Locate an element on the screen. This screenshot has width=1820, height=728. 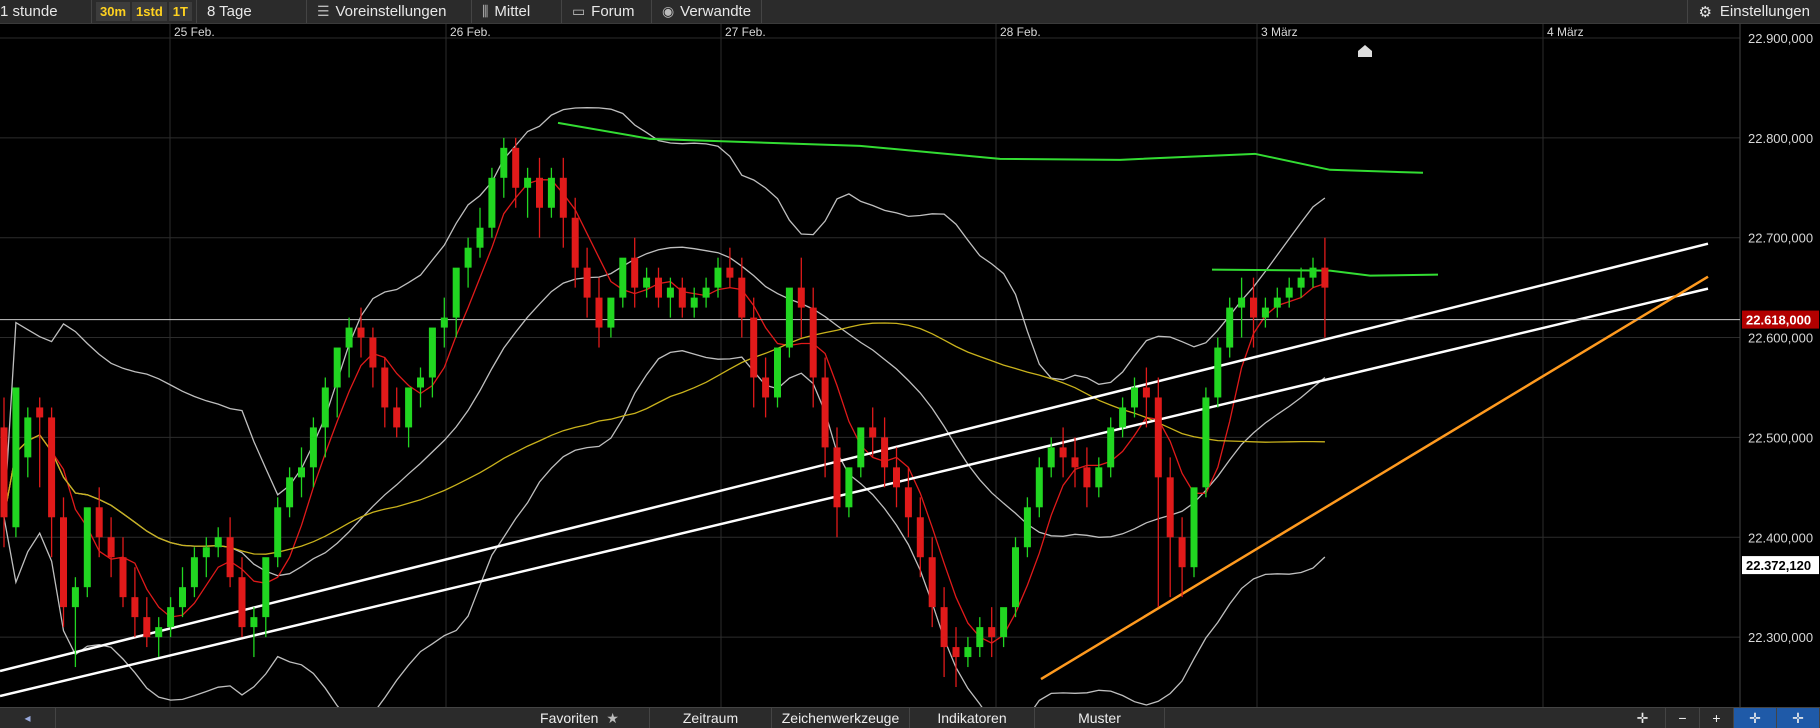
last-price-label: 22.618,000 is located at coordinates (1778, 320).